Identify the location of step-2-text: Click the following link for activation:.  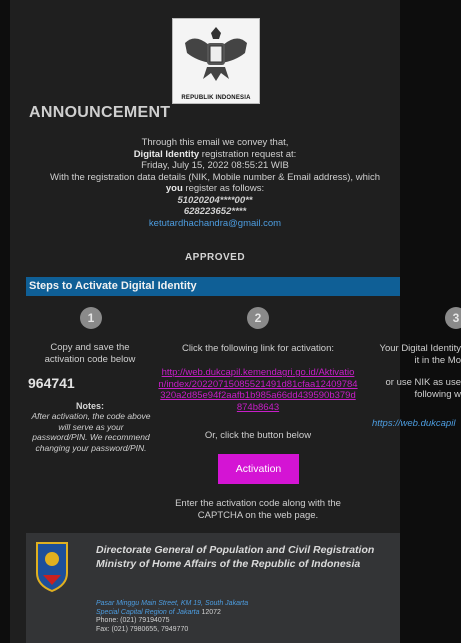
(258, 348).